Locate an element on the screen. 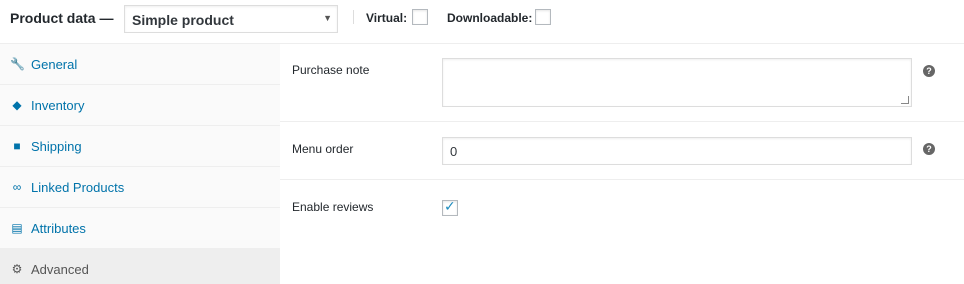 This screenshot has height=284, width=964. menu-order-field: 0 is located at coordinates (677, 151).